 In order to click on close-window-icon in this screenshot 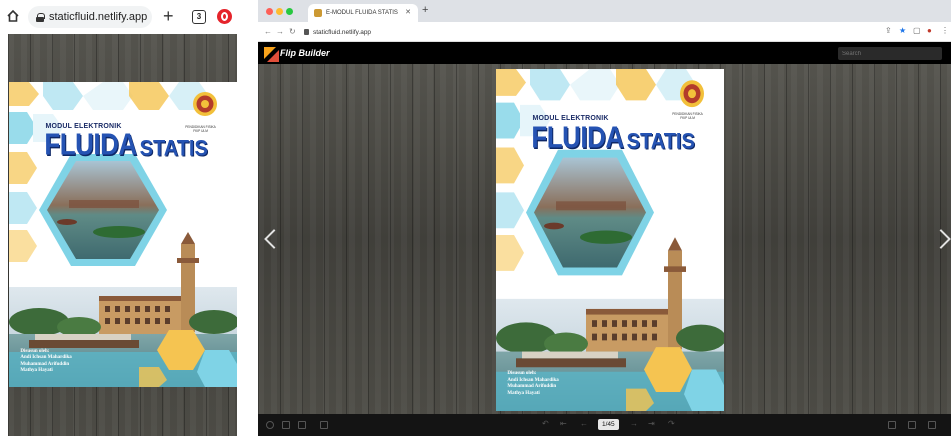, I will do `click(269, 11)`.